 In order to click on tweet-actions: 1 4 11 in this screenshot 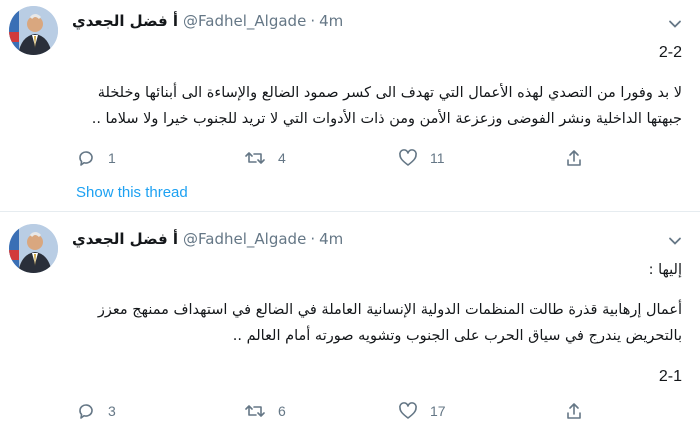, I will do `click(336, 158)`.